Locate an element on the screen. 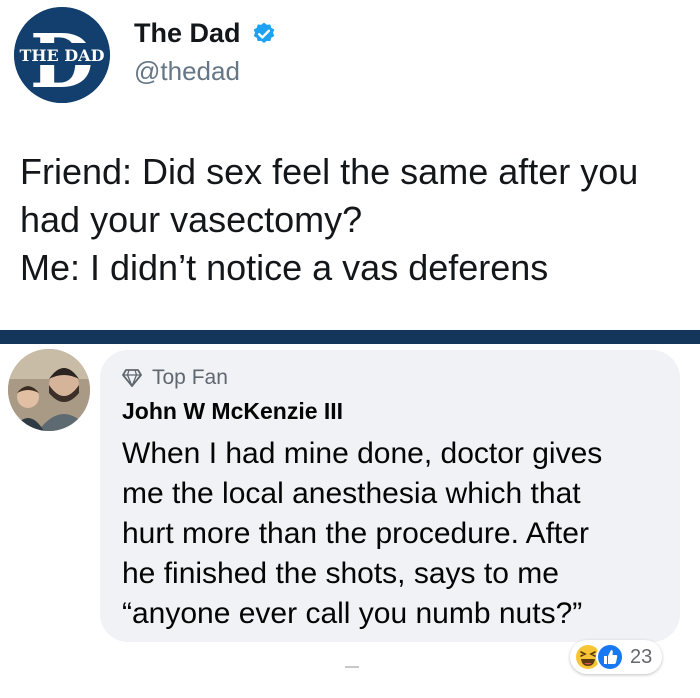  diamond-icon is located at coordinates (132, 378).